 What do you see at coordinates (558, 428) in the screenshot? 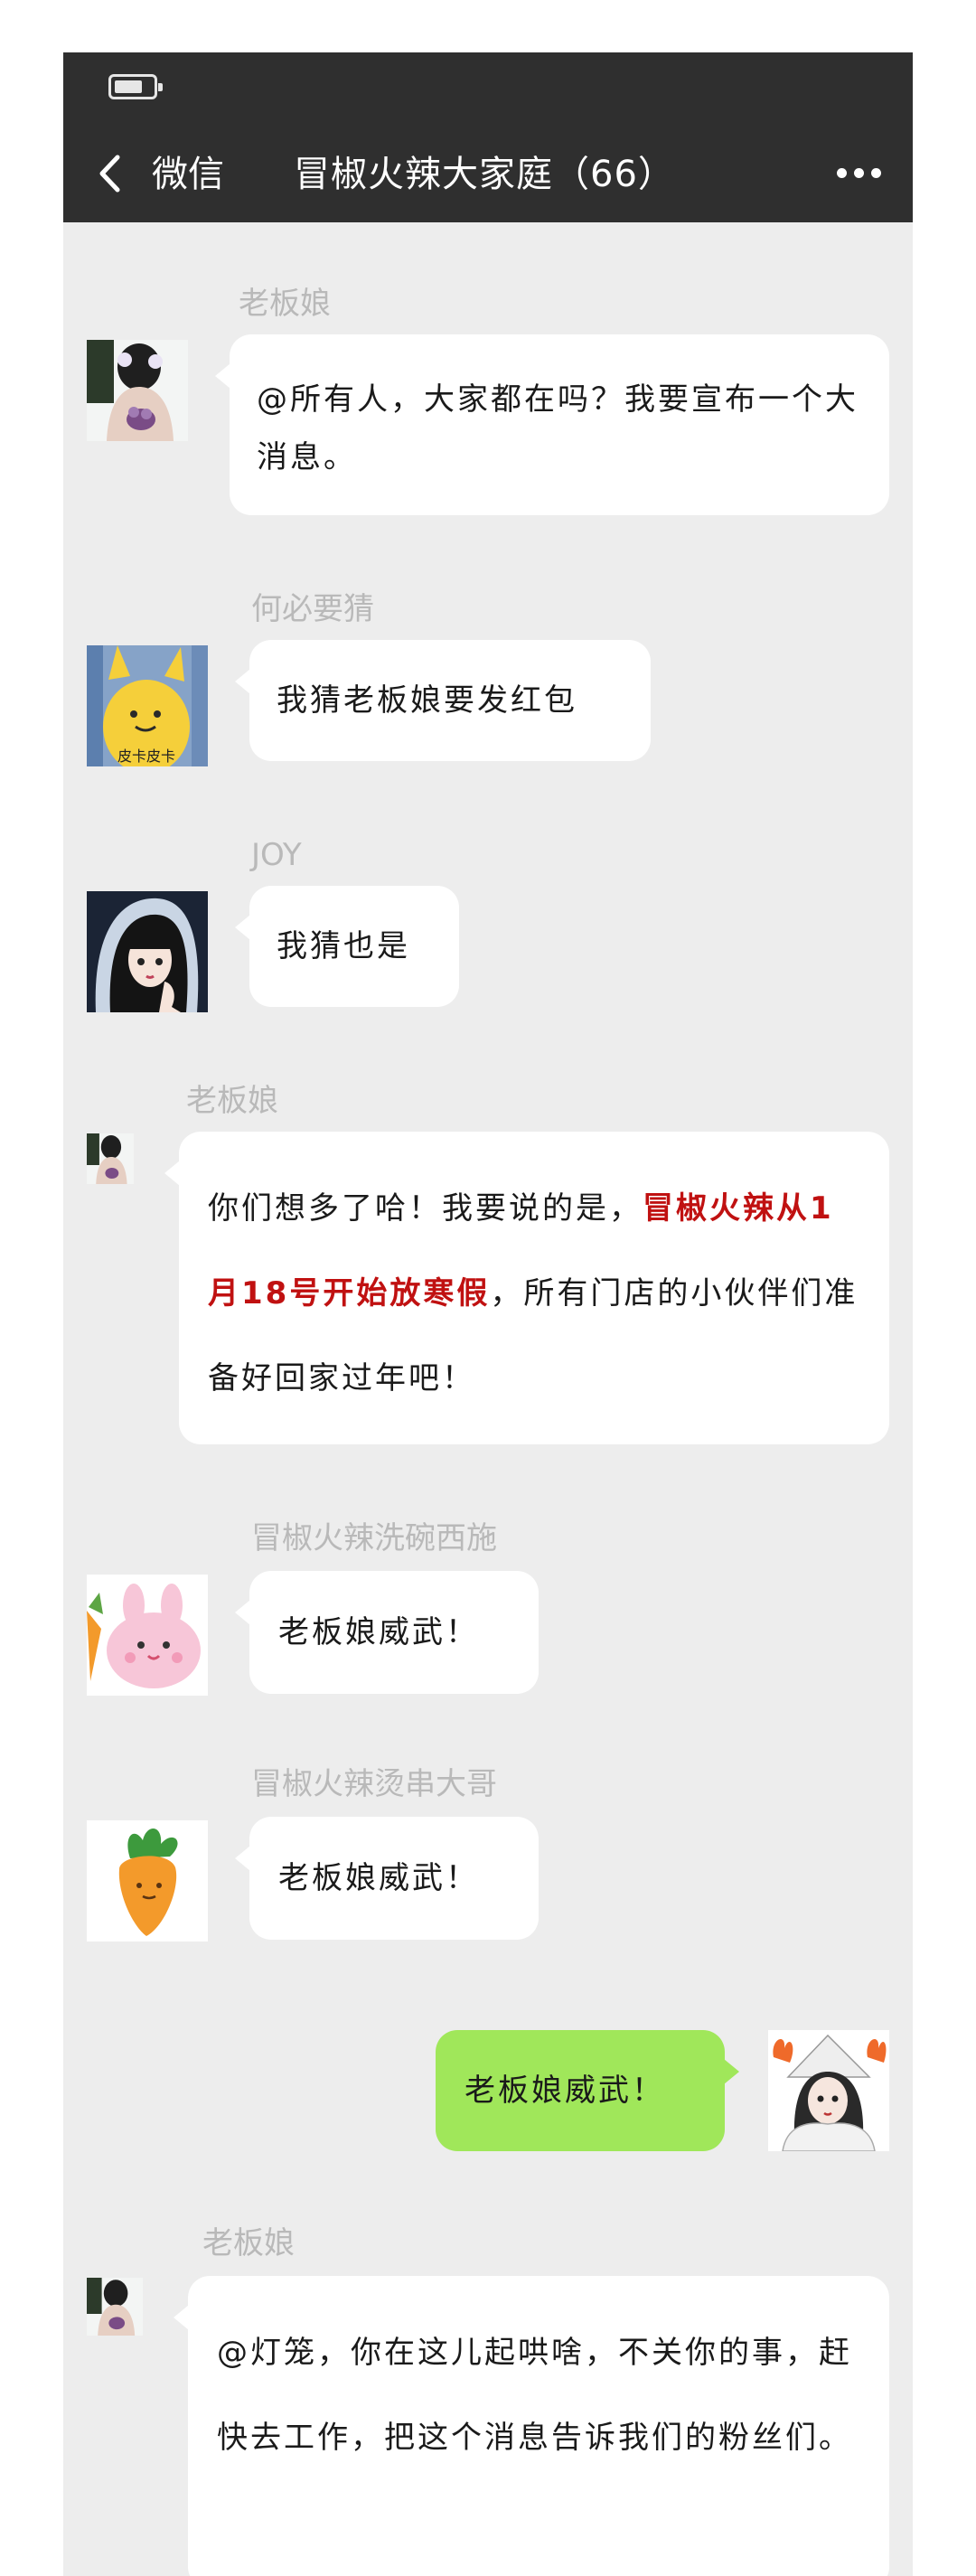
I see `message-text: @所有人，大家都在吗？我要宣布一个大消息。` at bounding box center [558, 428].